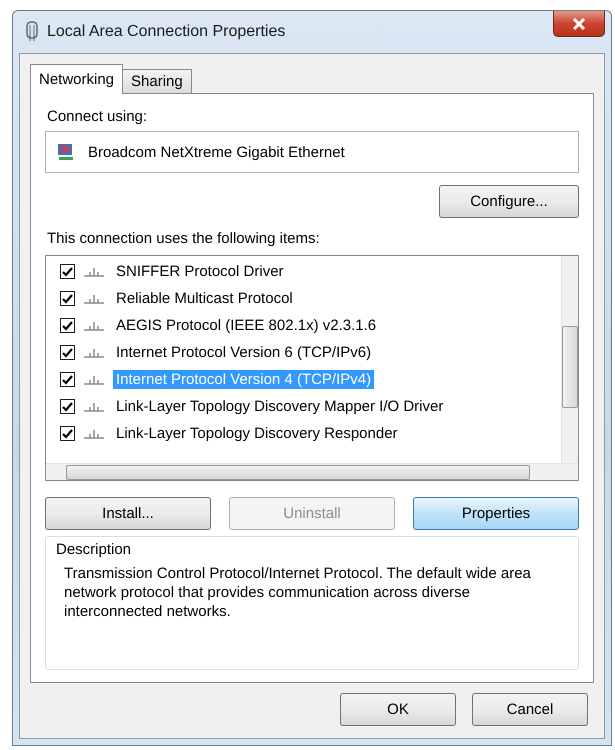 The image size is (615, 750). What do you see at coordinates (243, 352) in the screenshot?
I see `list-item: Internet Protocol Version 6 (TCP/IPv6)` at bounding box center [243, 352].